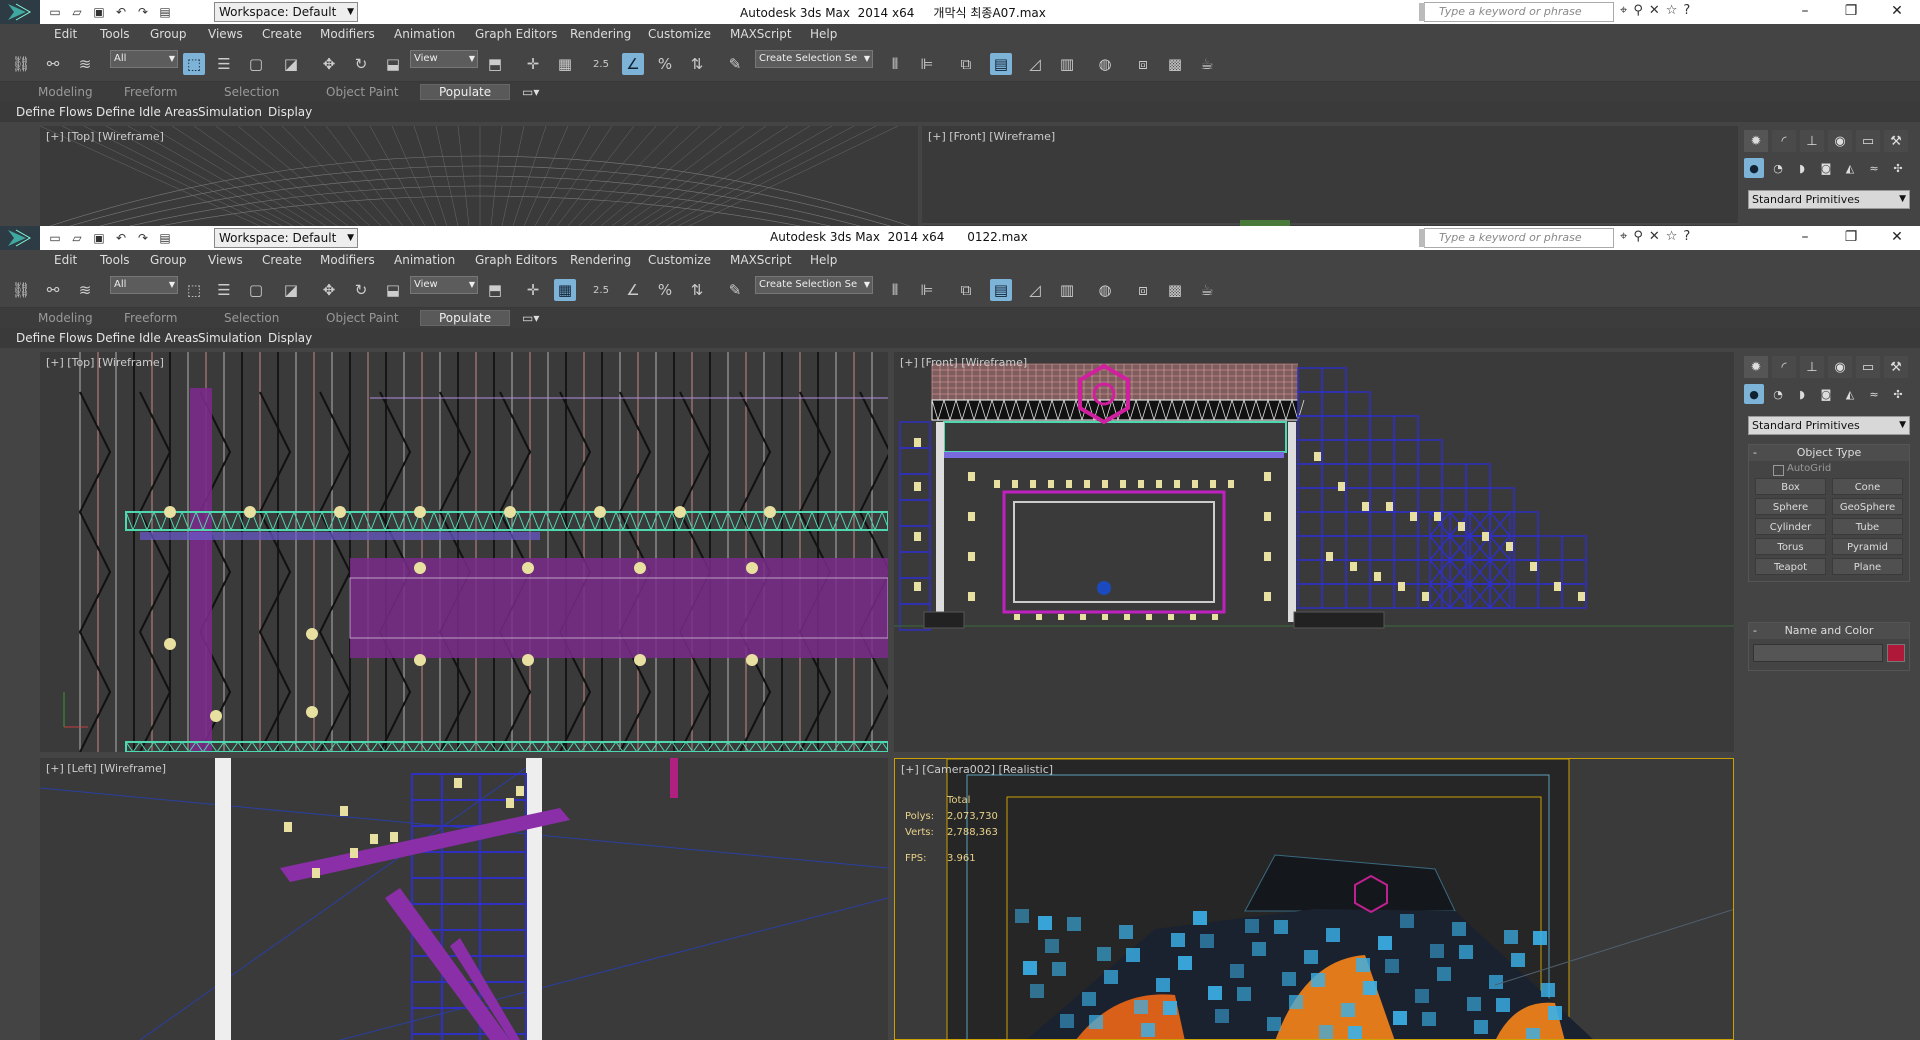 The height and width of the screenshot is (1040, 1920). I want to click on viewport-top: [+] [Top] [Wireframe], so click(479, 176).